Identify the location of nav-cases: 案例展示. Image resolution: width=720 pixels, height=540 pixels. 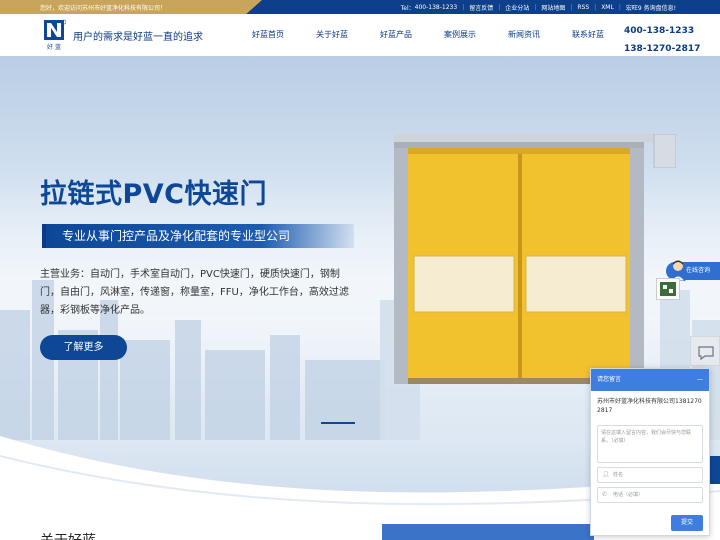
(460, 35).